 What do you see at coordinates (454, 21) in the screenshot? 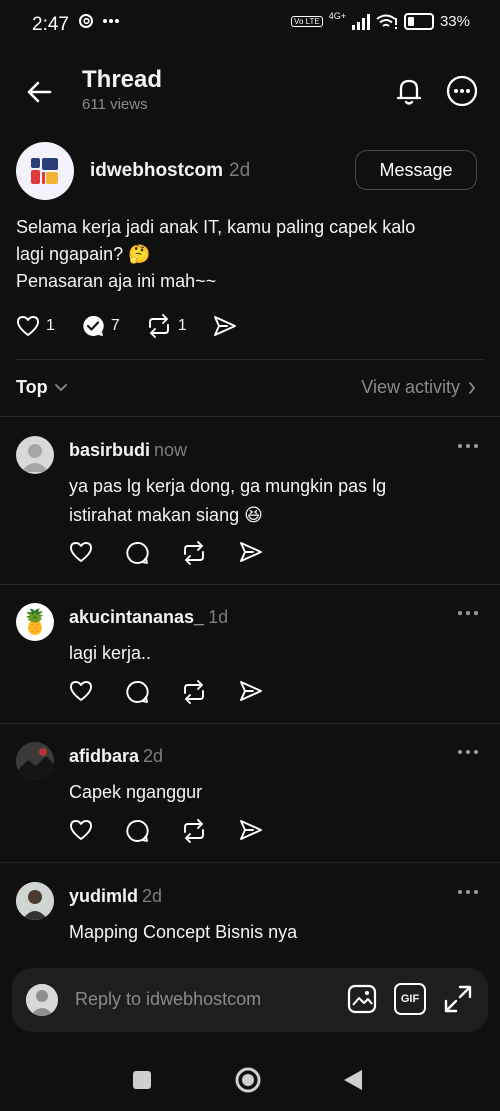
I see `battery-level: 33%` at bounding box center [454, 21].